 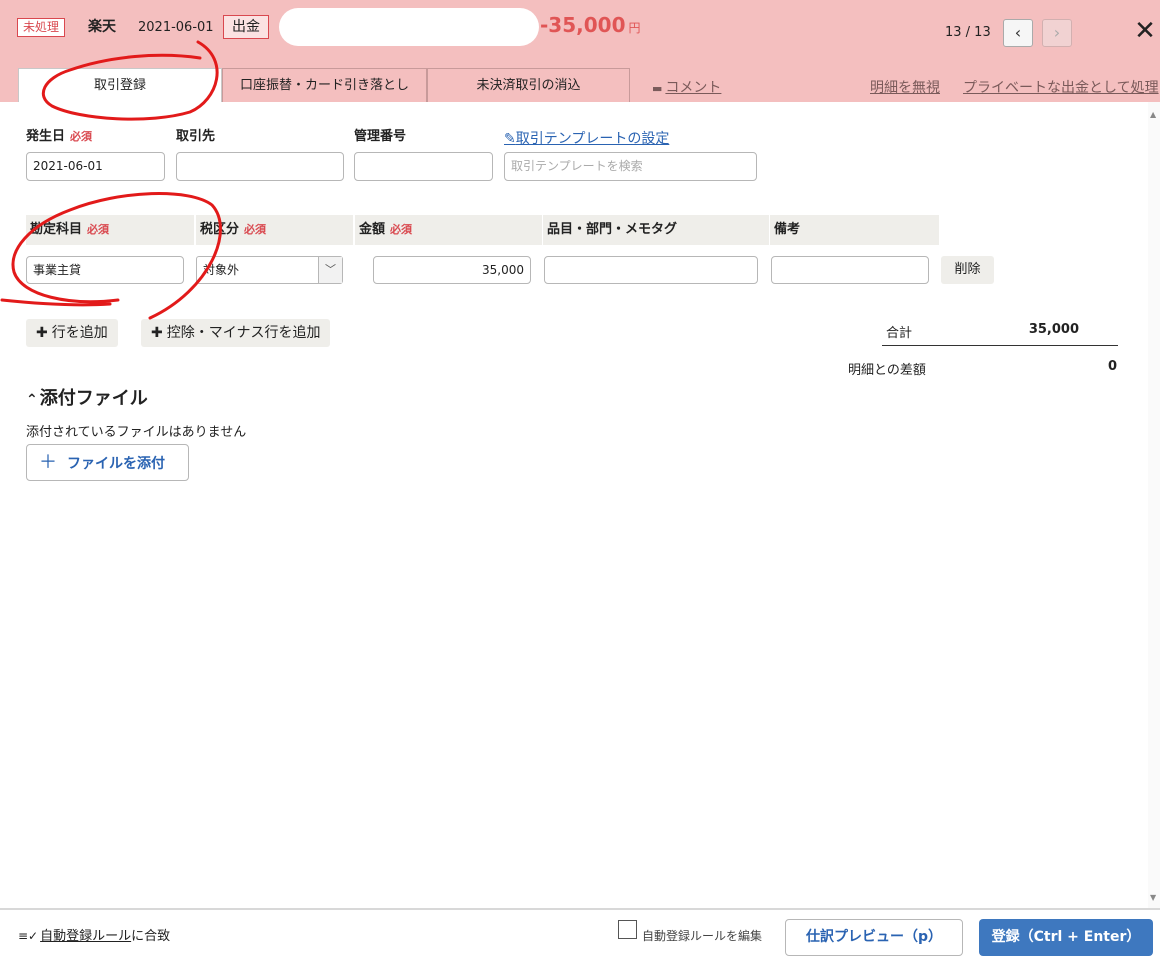 I want to click on prev-button: ‹, so click(x=1018, y=33).